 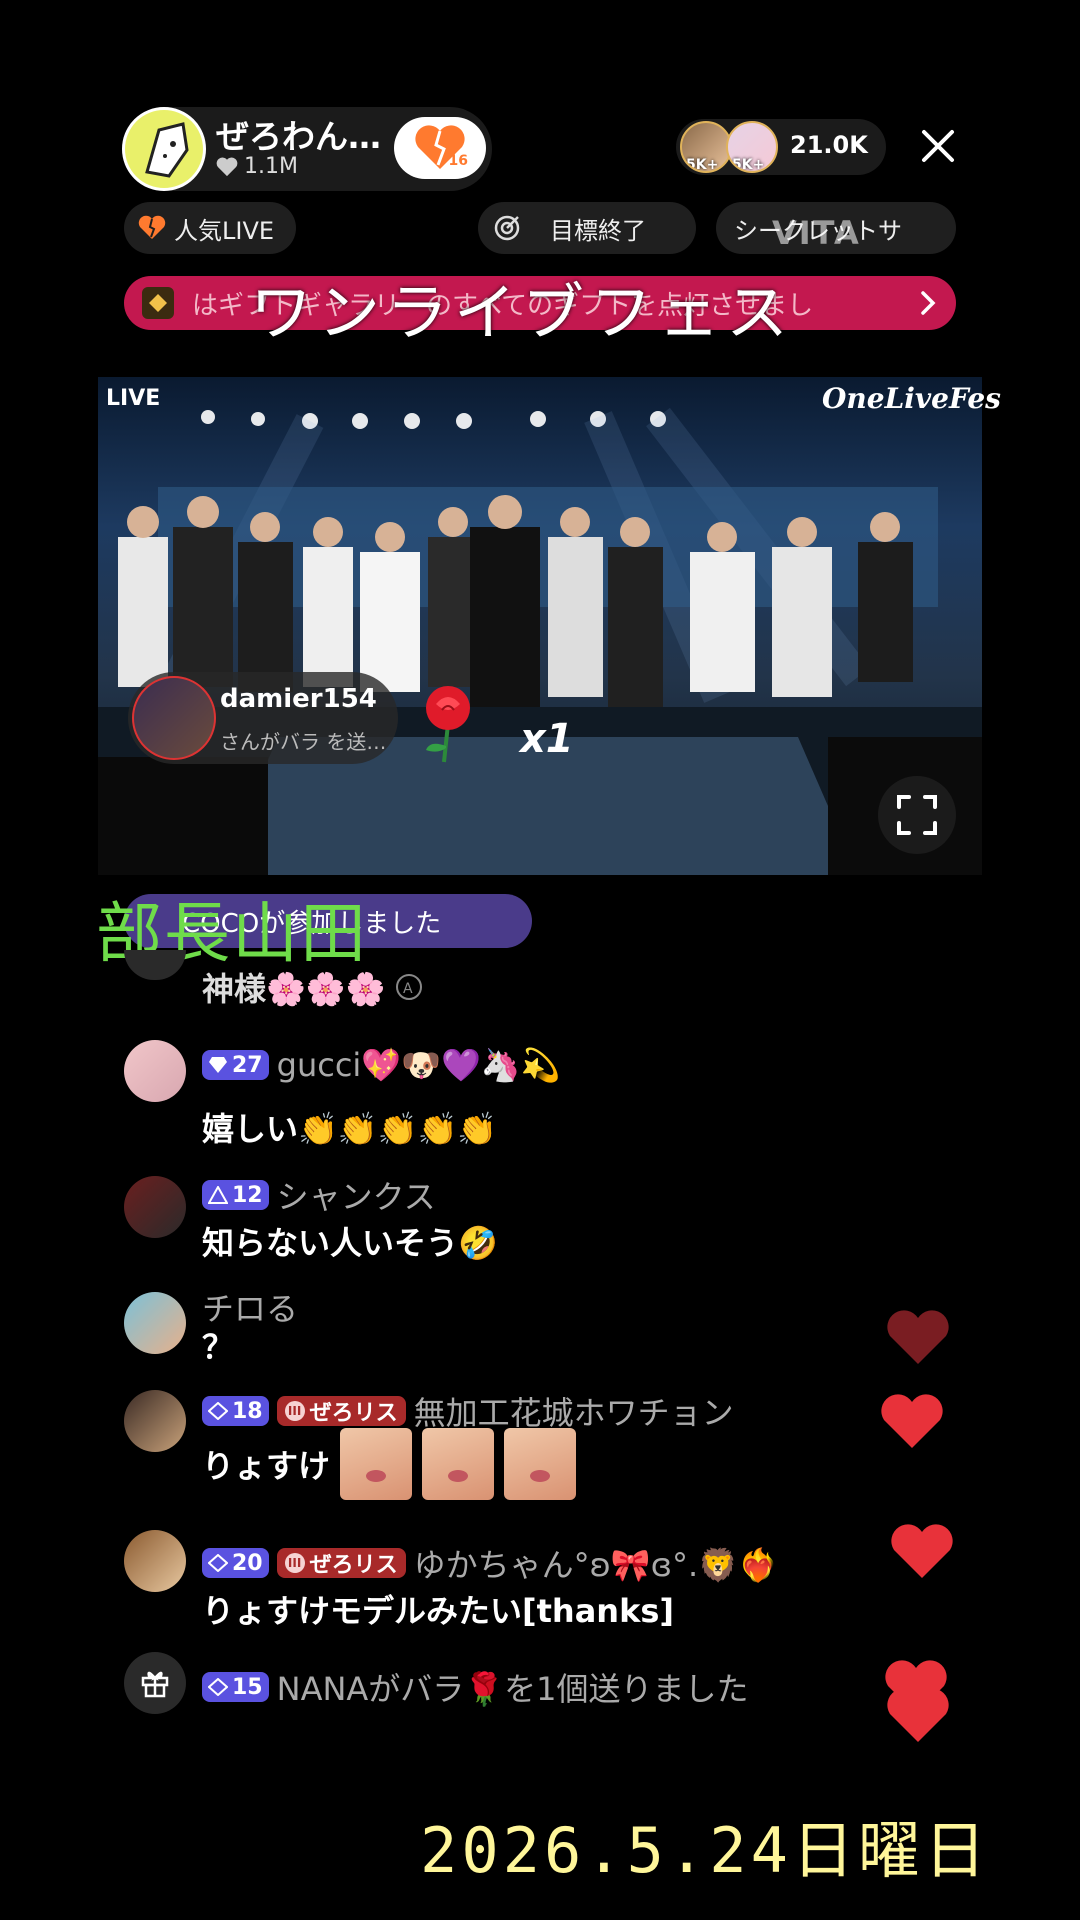 I want to click on goal-label: 目標終了, so click(x=598, y=230).